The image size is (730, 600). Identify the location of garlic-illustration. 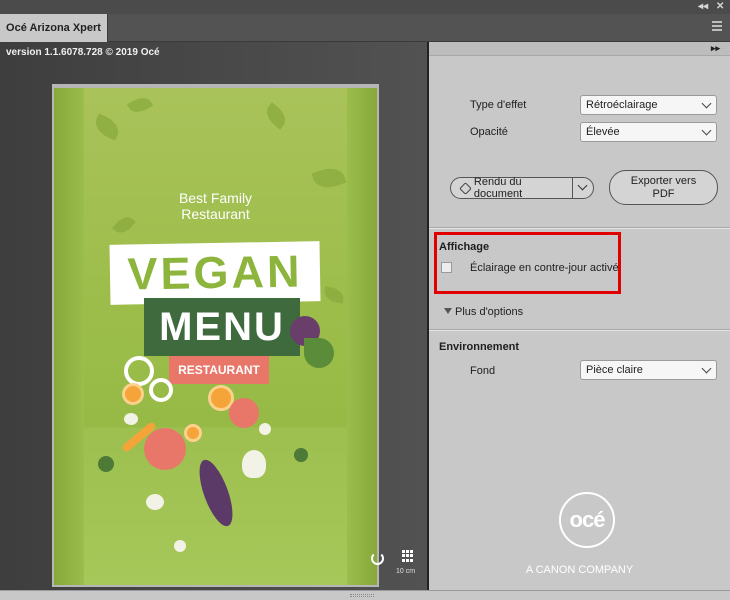
(254, 464).